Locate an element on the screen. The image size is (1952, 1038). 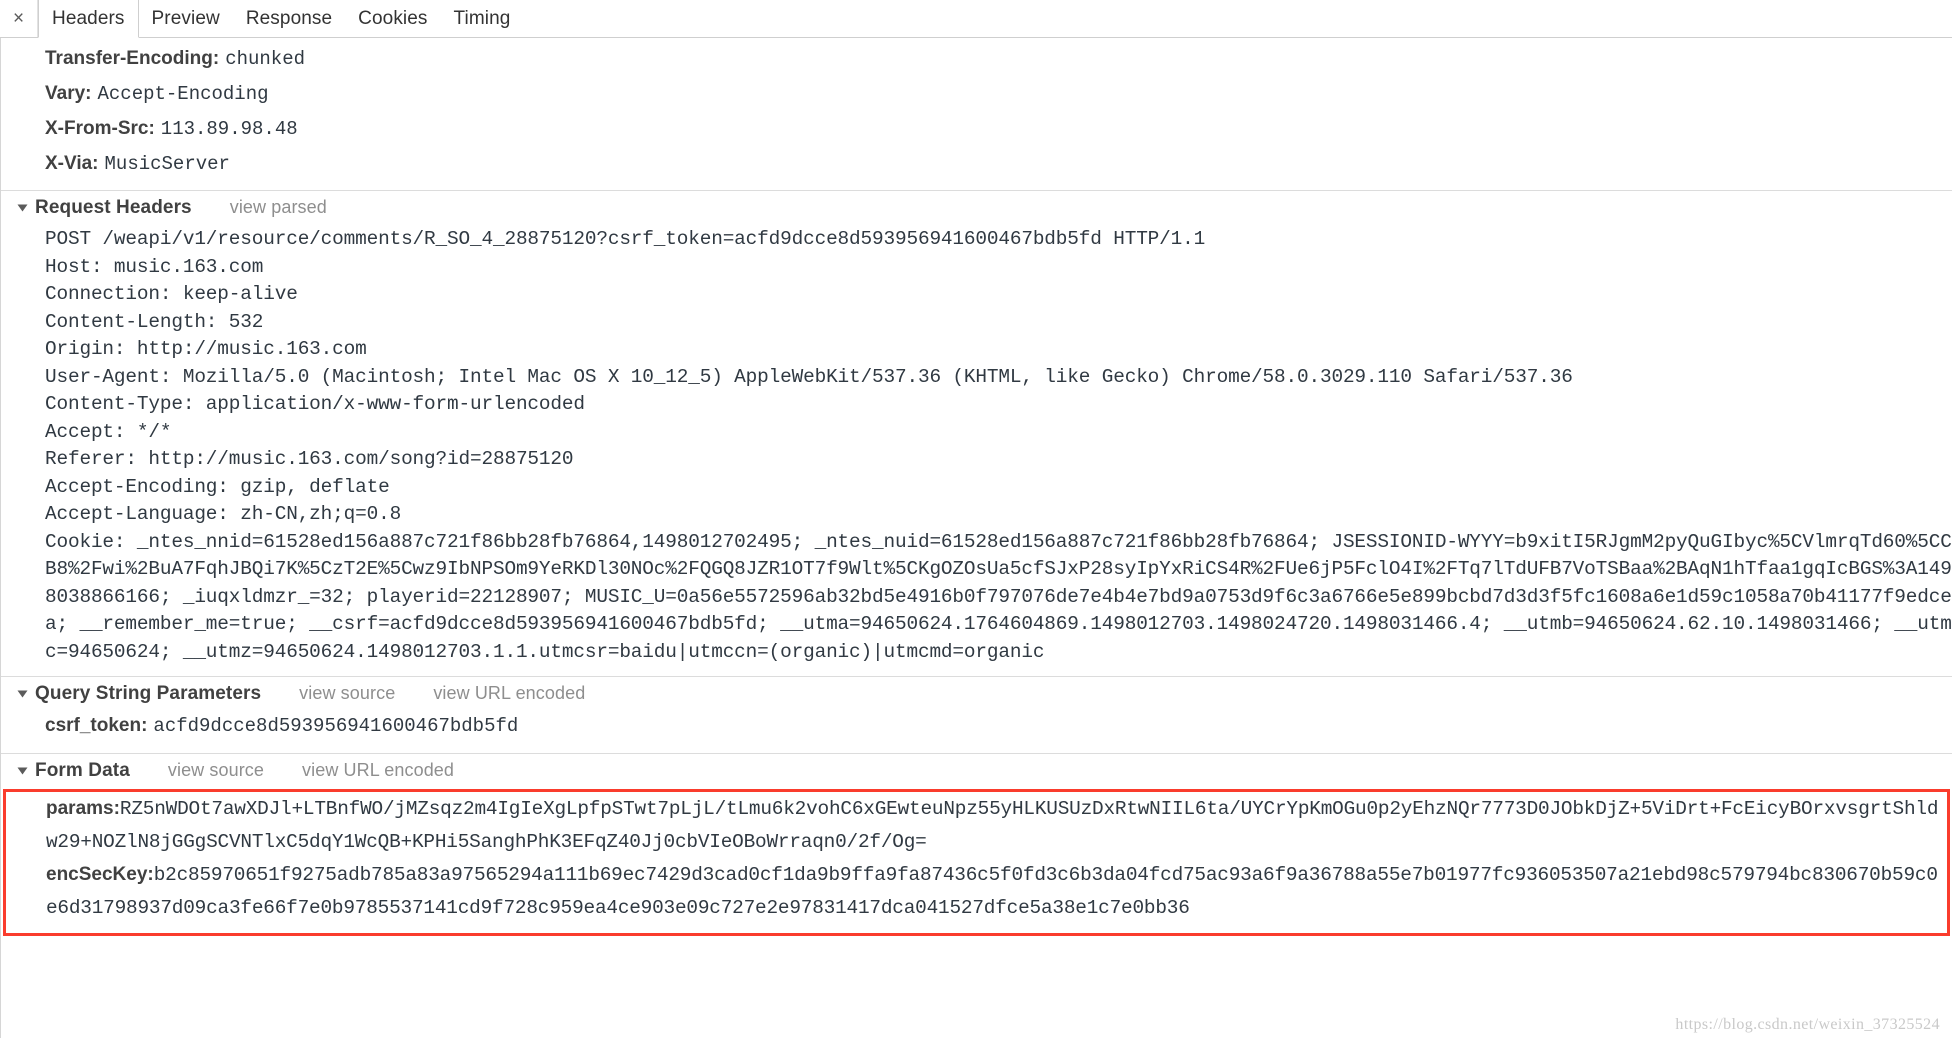
form-data-param-name: params: is located at coordinates (83, 808).